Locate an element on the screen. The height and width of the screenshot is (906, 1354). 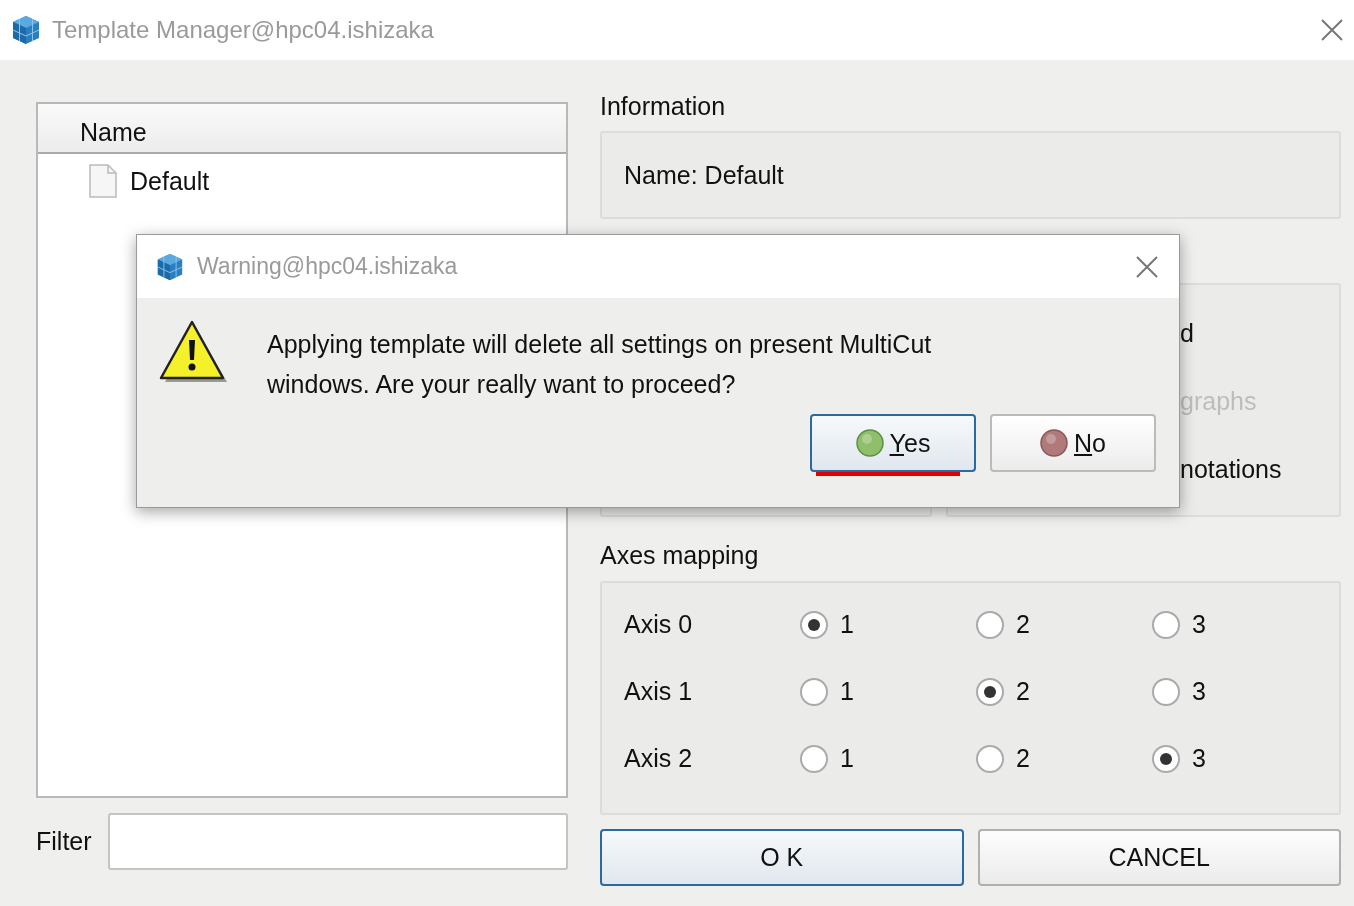
axis-label: Axis 0 is located at coordinates (659, 624).